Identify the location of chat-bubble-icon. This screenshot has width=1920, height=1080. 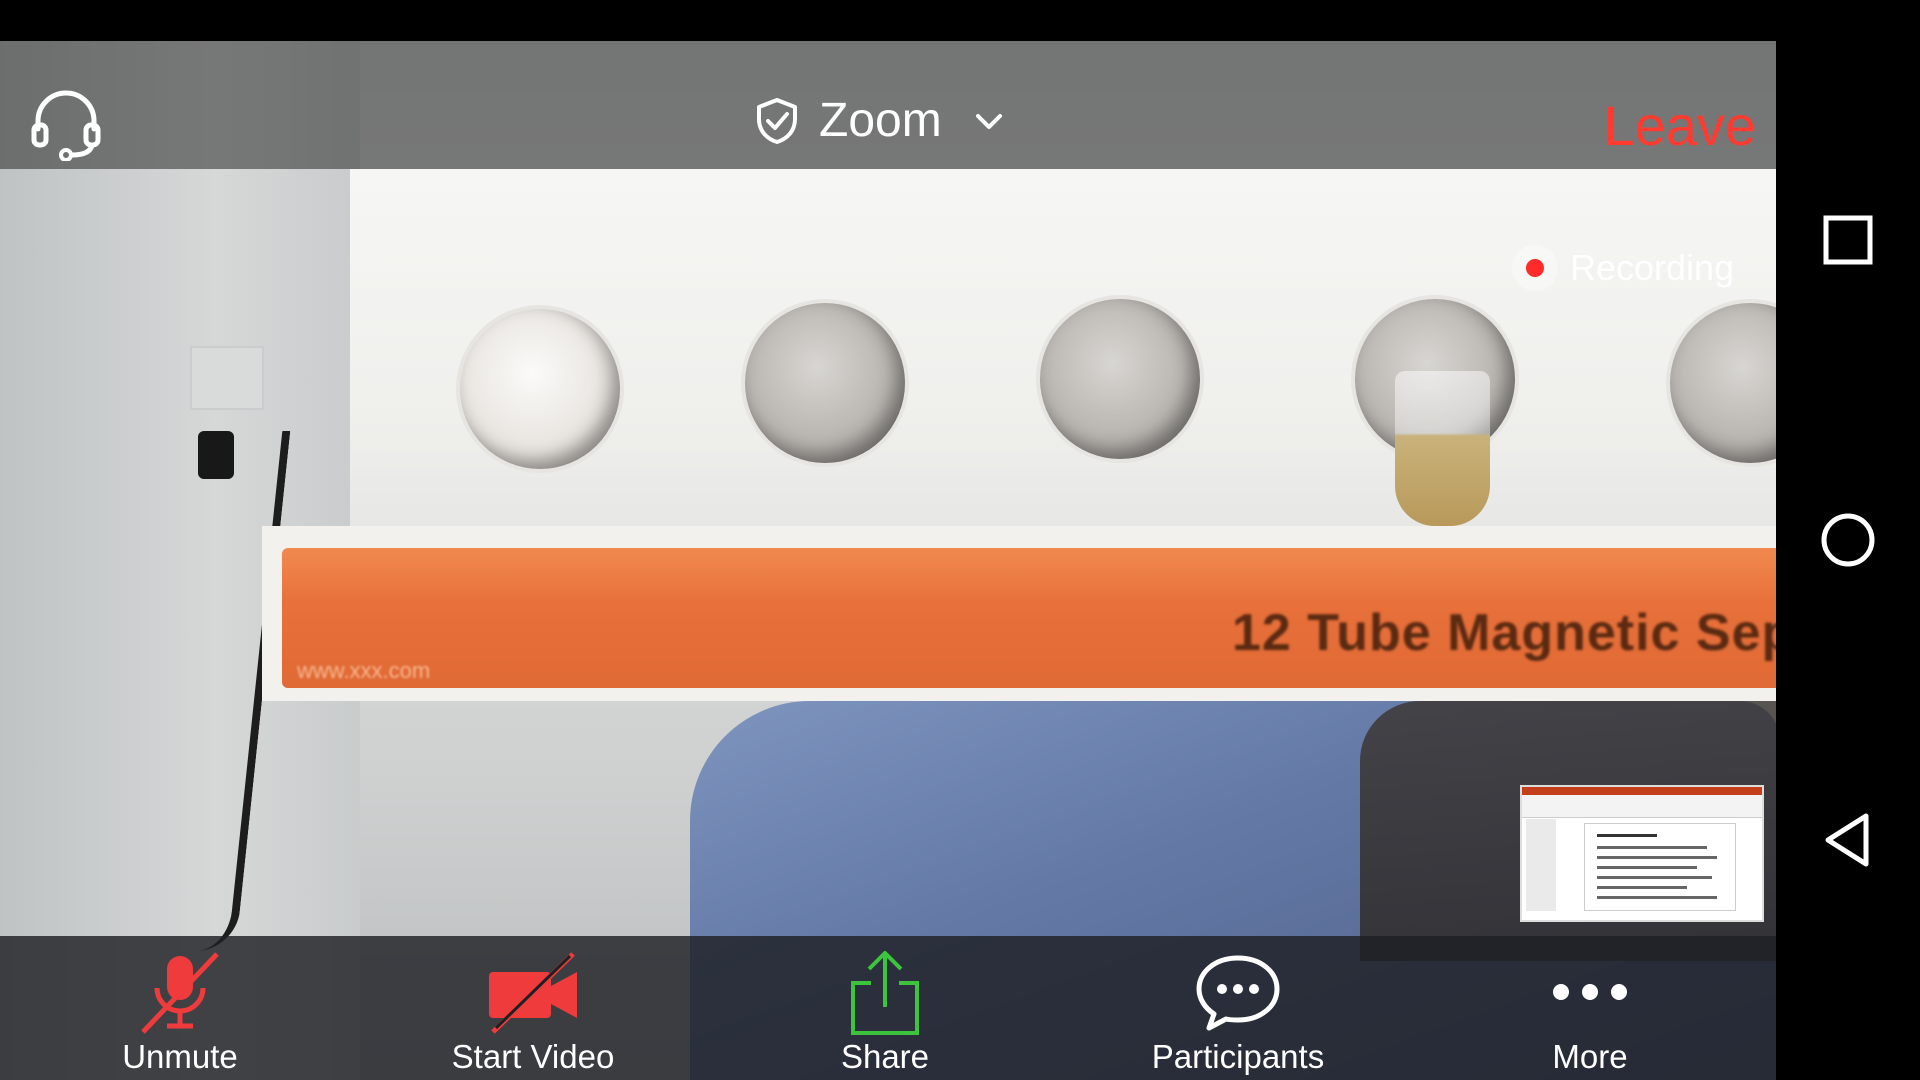
(1238, 993).